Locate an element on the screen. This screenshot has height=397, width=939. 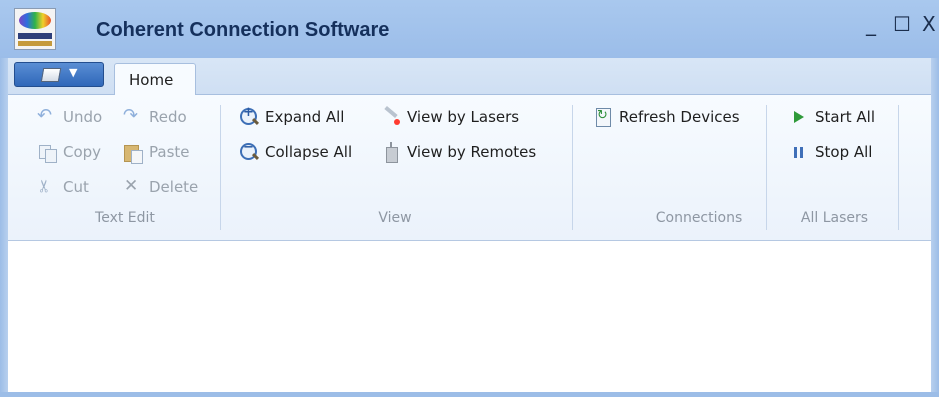
copy-label: Copy is located at coordinates (82, 152).